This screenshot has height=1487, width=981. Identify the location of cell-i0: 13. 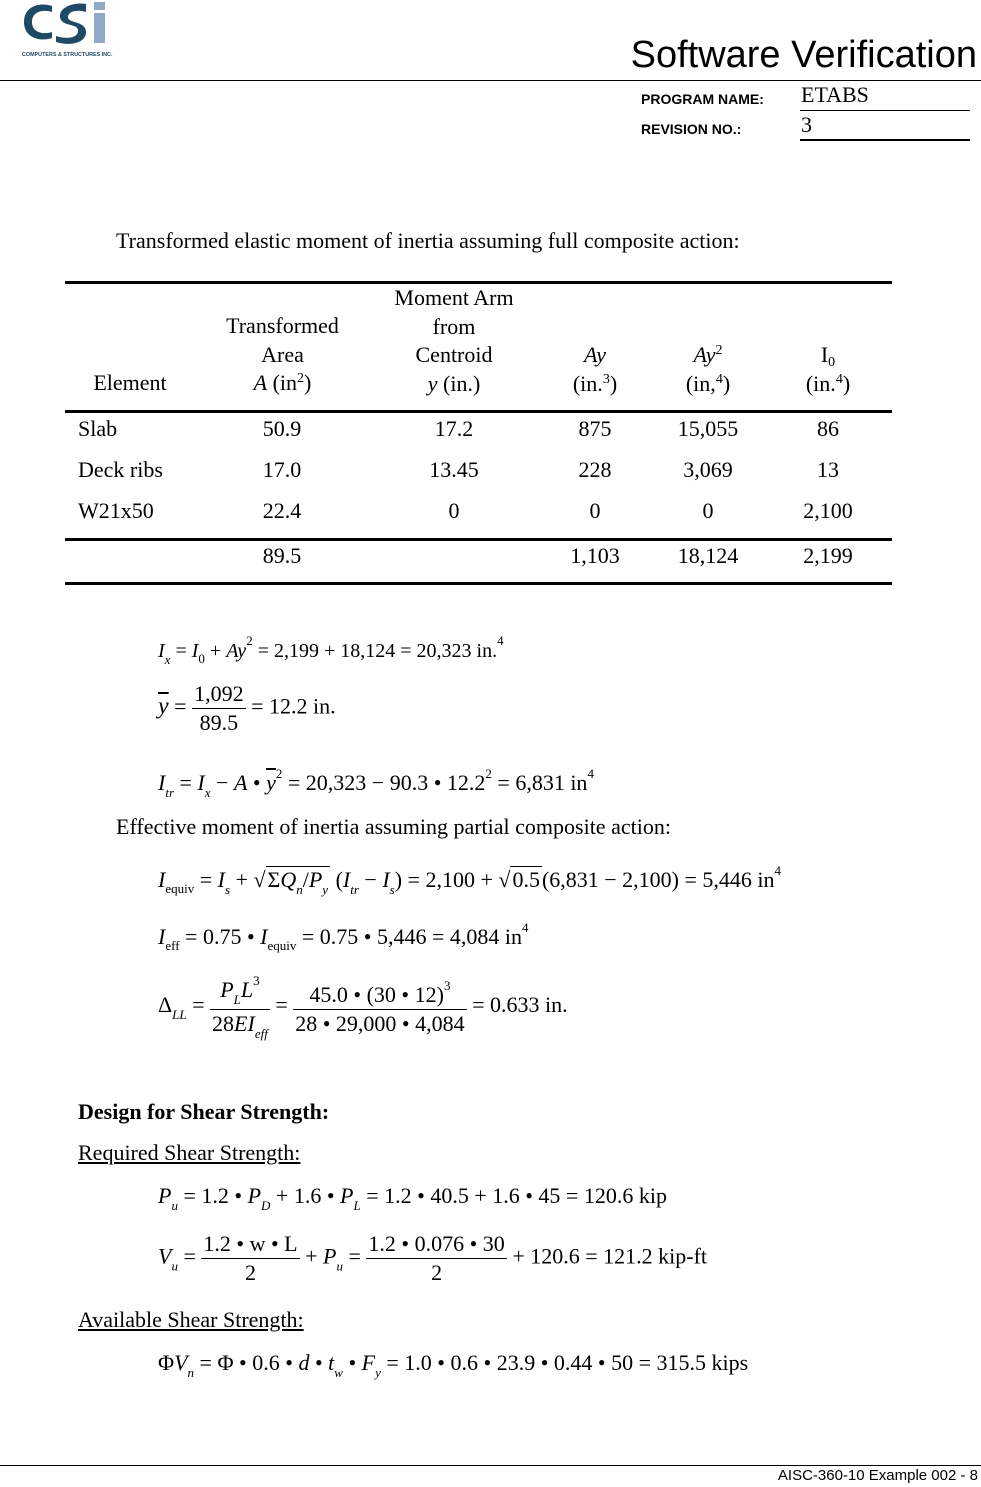
(828, 469).